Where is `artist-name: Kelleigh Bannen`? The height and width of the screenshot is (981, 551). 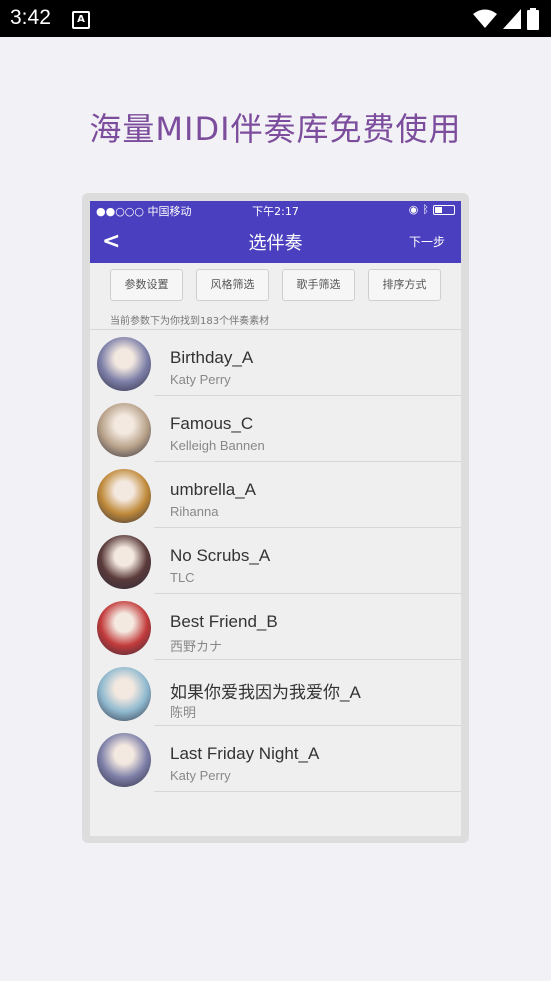 artist-name: Kelleigh Bannen is located at coordinates (217, 445).